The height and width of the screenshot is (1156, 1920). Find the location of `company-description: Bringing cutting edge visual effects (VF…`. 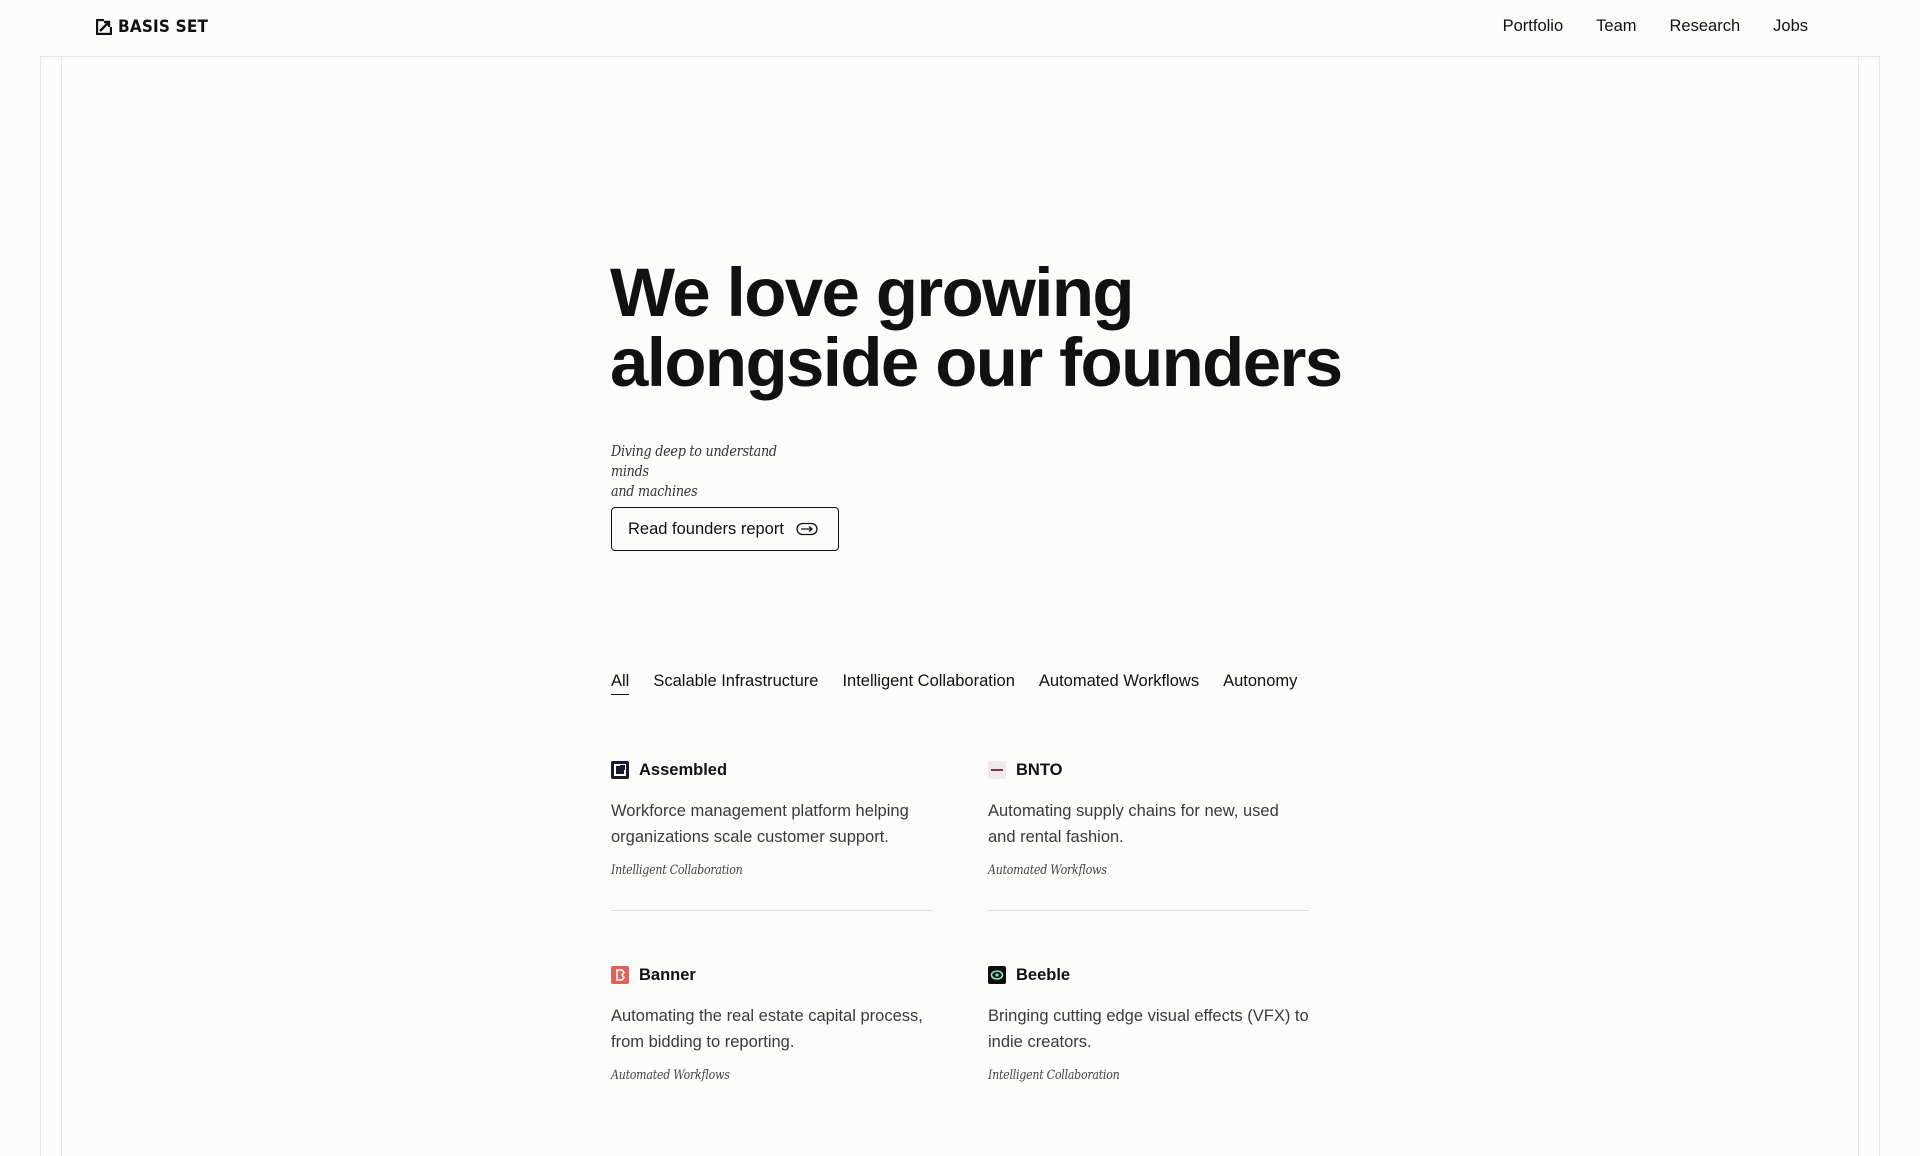

company-description: Bringing cutting edge visual effects (VF… is located at coordinates (1148, 1029).